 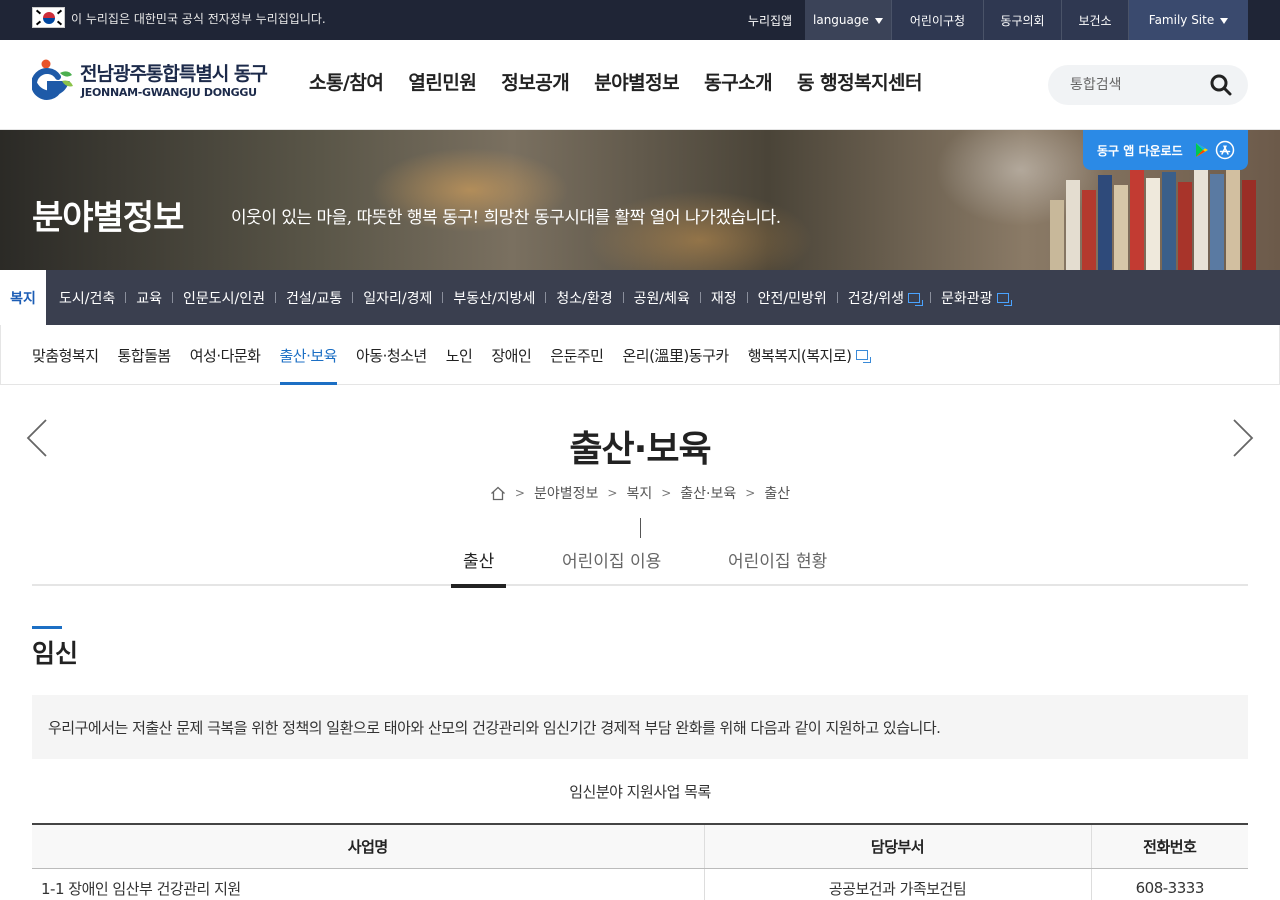 I want to click on table-header-program: 사업명, so click(x=368, y=846).